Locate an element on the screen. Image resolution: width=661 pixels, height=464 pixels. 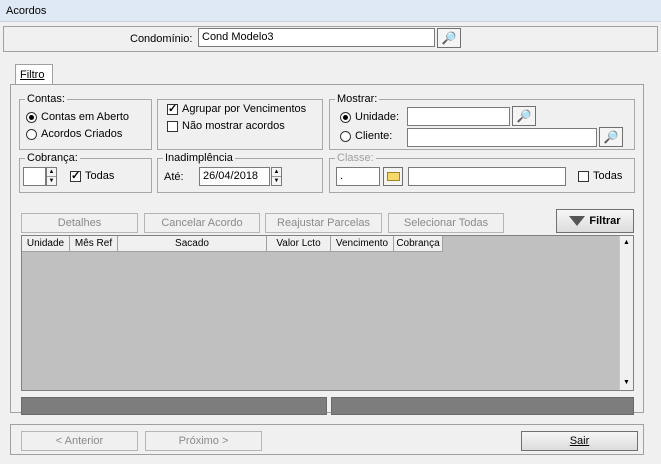
cobranca-todas-label: Todas is located at coordinates (100, 176).